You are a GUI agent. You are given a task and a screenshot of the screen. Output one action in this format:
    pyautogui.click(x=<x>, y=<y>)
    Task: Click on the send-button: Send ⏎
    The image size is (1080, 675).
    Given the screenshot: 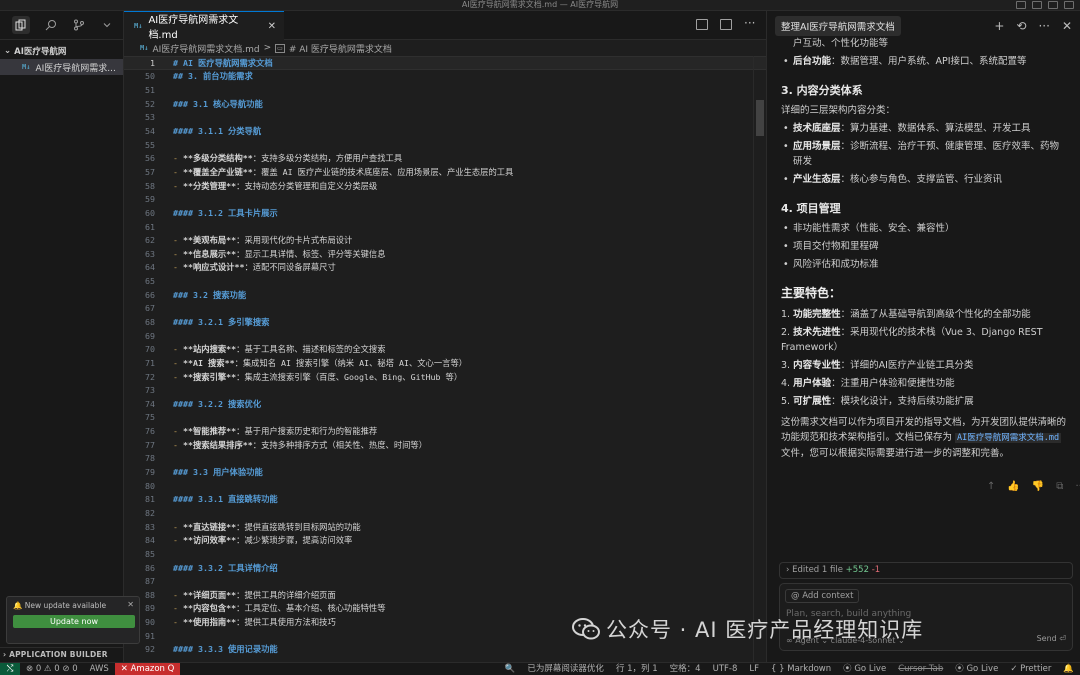 What is the action you would take?
    pyautogui.click(x=1051, y=638)
    